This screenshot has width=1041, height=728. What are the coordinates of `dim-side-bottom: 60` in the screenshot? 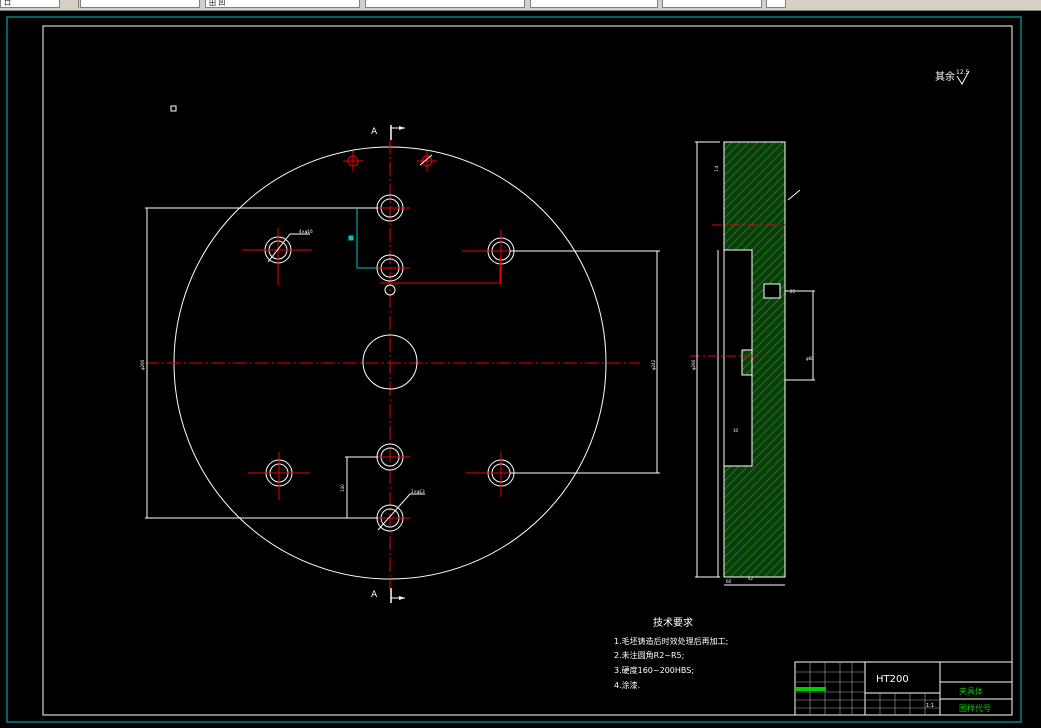 It's located at (729, 581).